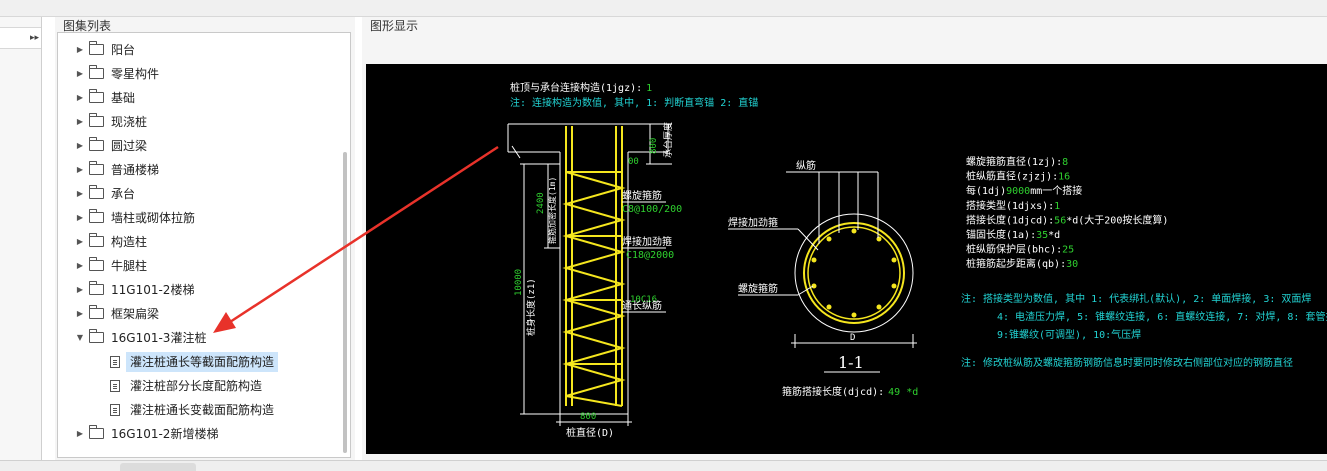  What do you see at coordinates (198, 218) in the screenshot?
I see `tree-item: ▶ 墙柱或砌体拉筋` at bounding box center [198, 218].